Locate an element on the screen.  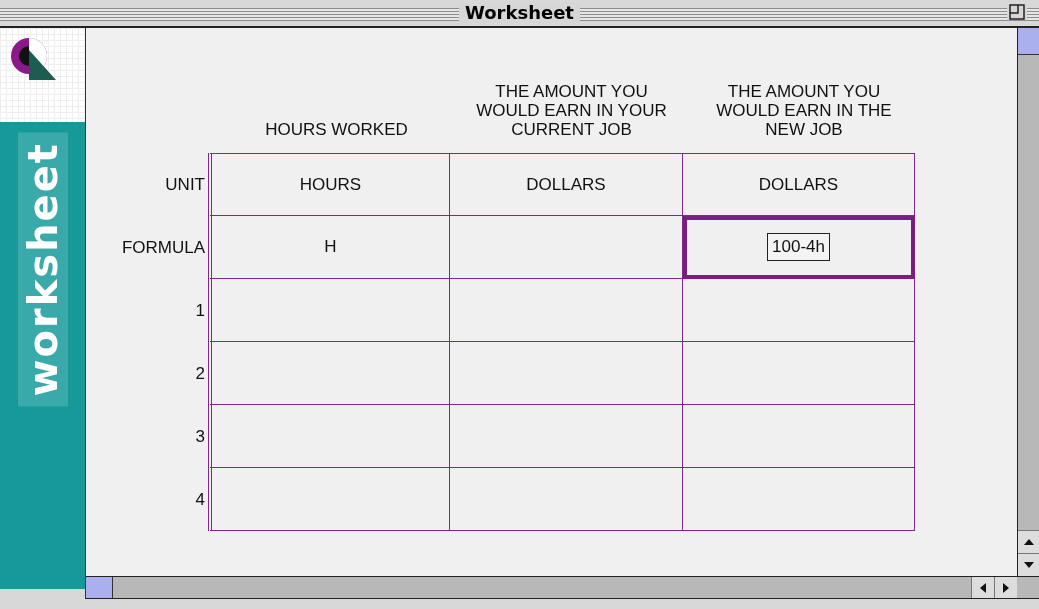
scroll-left-button is located at coordinates (982, 587).